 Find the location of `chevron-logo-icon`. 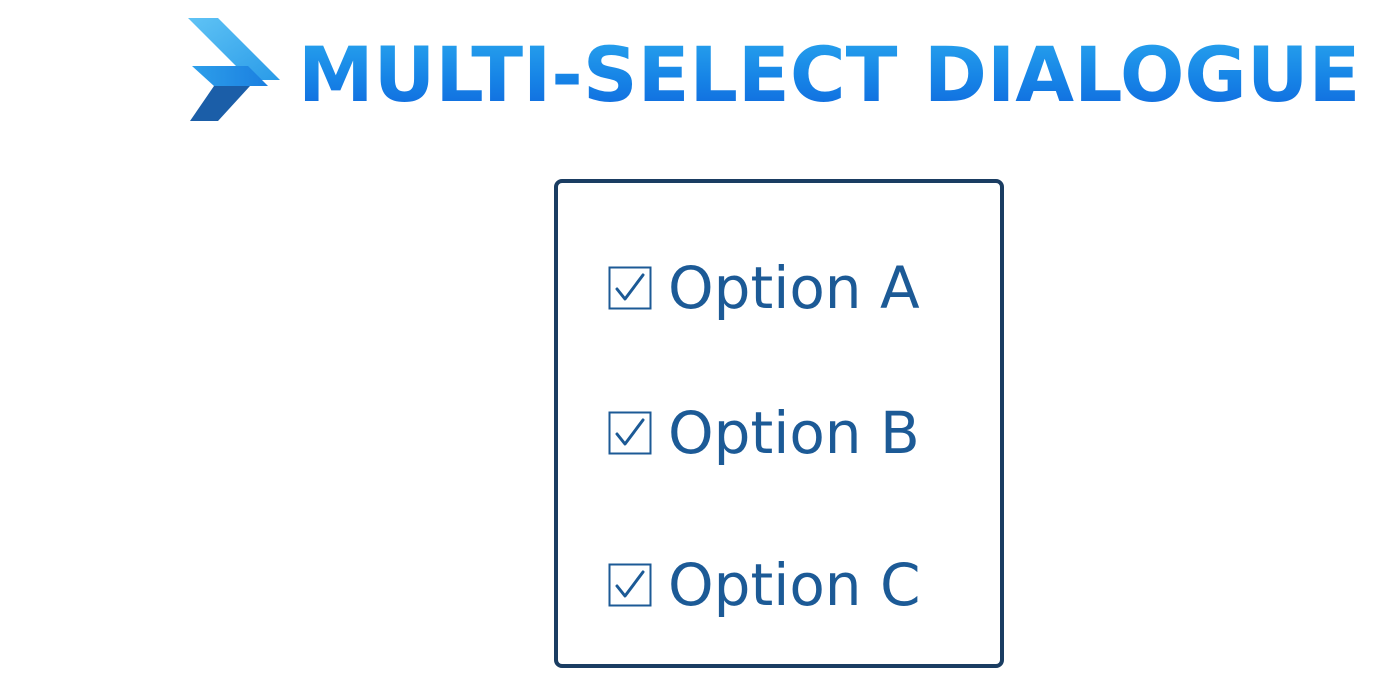

chevron-logo-icon is located at coordinates (234, 69).